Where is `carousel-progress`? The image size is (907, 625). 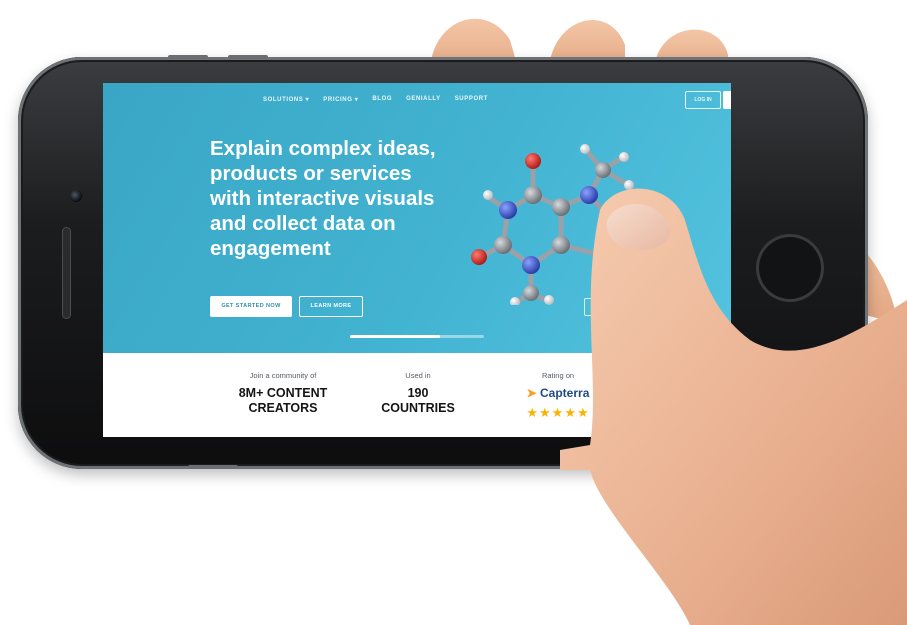 carousel-progress is located at coordinates (417, 336).